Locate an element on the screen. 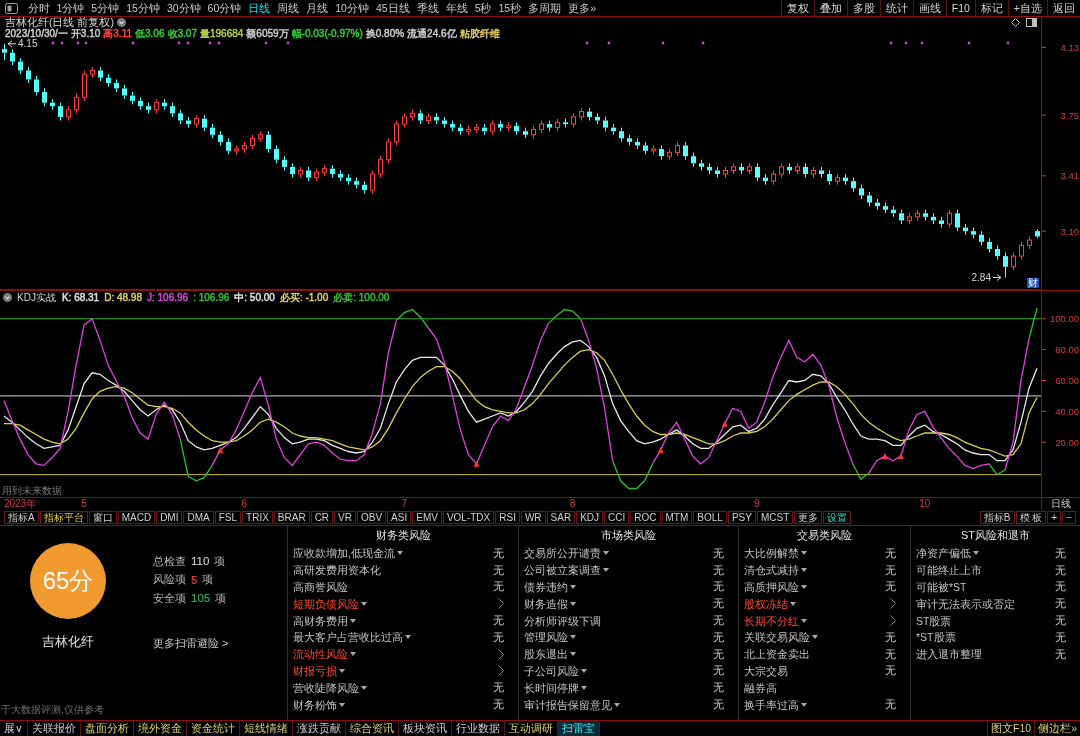 Image resolution: width=1080 pixels, height=736 pixels. indicator-tab: OBV is located at coordinates (372, 517).